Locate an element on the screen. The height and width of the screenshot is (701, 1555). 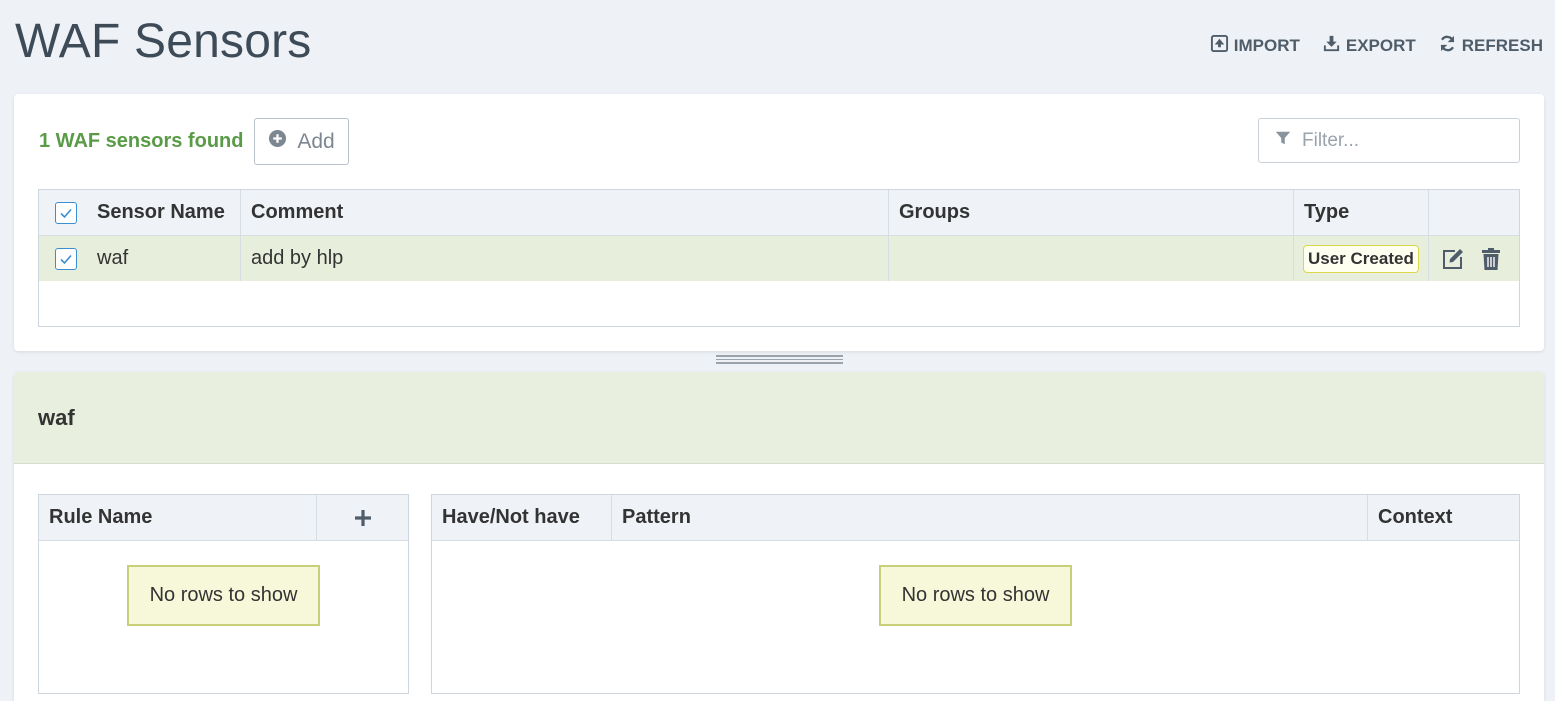
column-header-actions is located at coordinates (1474, 212).